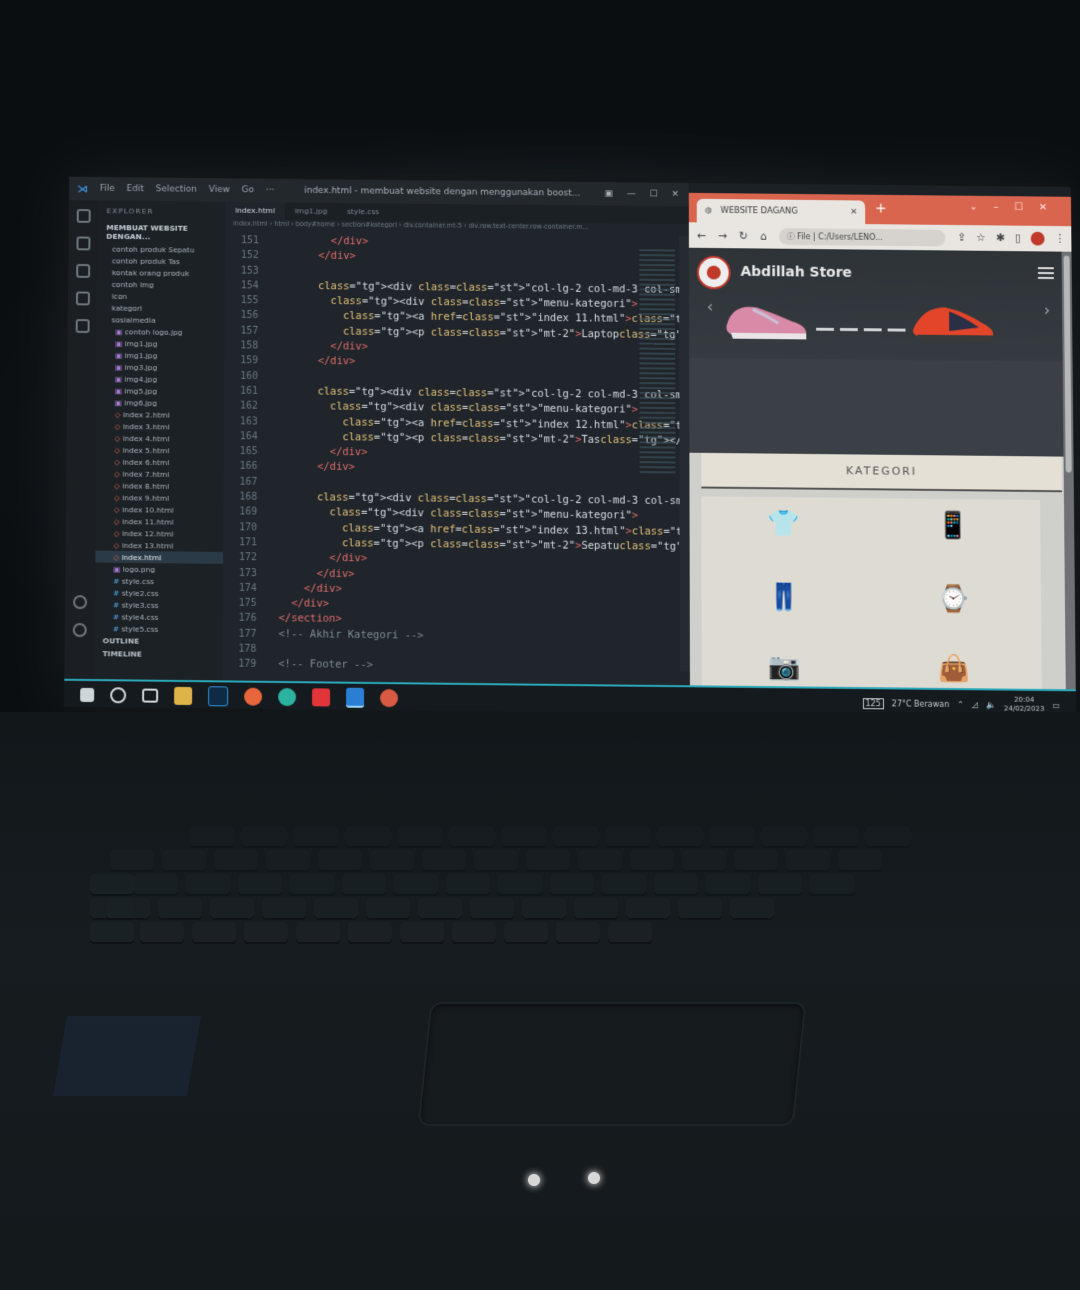 The height and width of the screenshot is (1290, 1080). I want to click on outline-section: OUTLINE, so click(159, 641).